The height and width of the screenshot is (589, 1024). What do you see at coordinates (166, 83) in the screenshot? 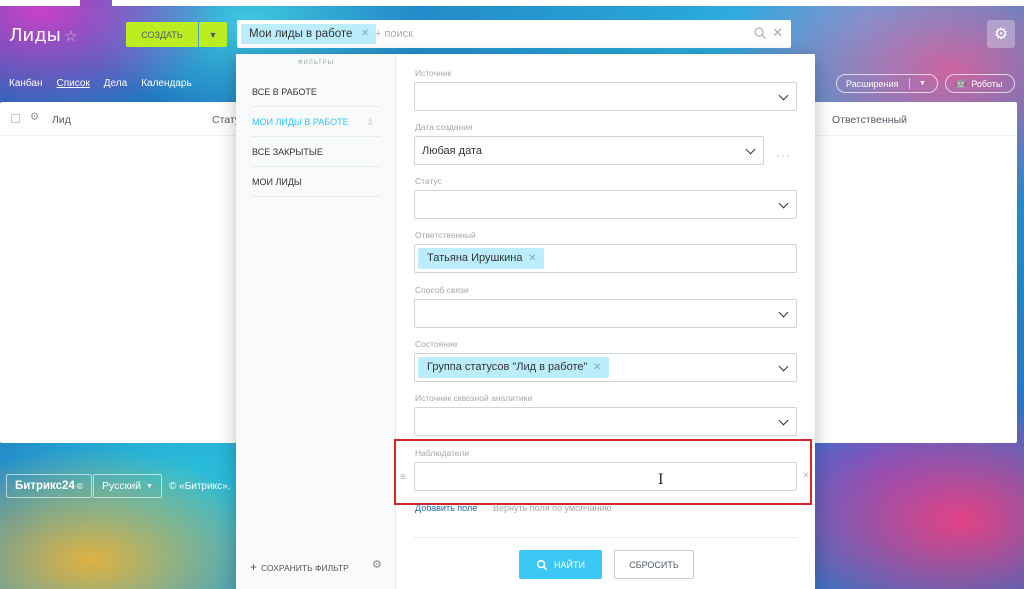
I see `tab-calendar: Календарь` at bounding box center [166, 83].